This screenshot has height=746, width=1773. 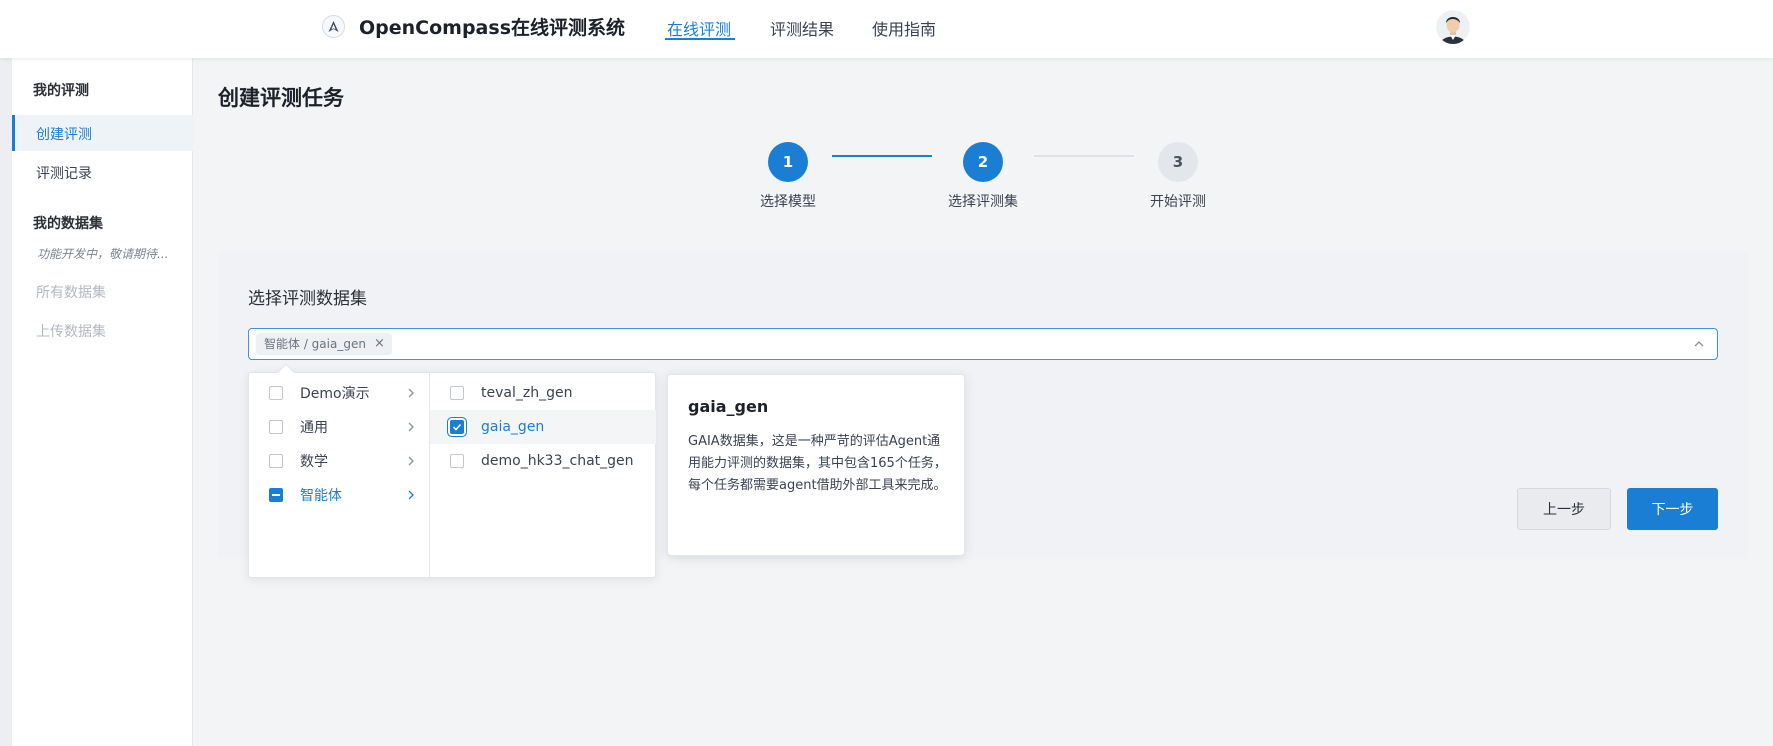 I want to click on next-step-button: 下一步, so click(x=1672, y=509).